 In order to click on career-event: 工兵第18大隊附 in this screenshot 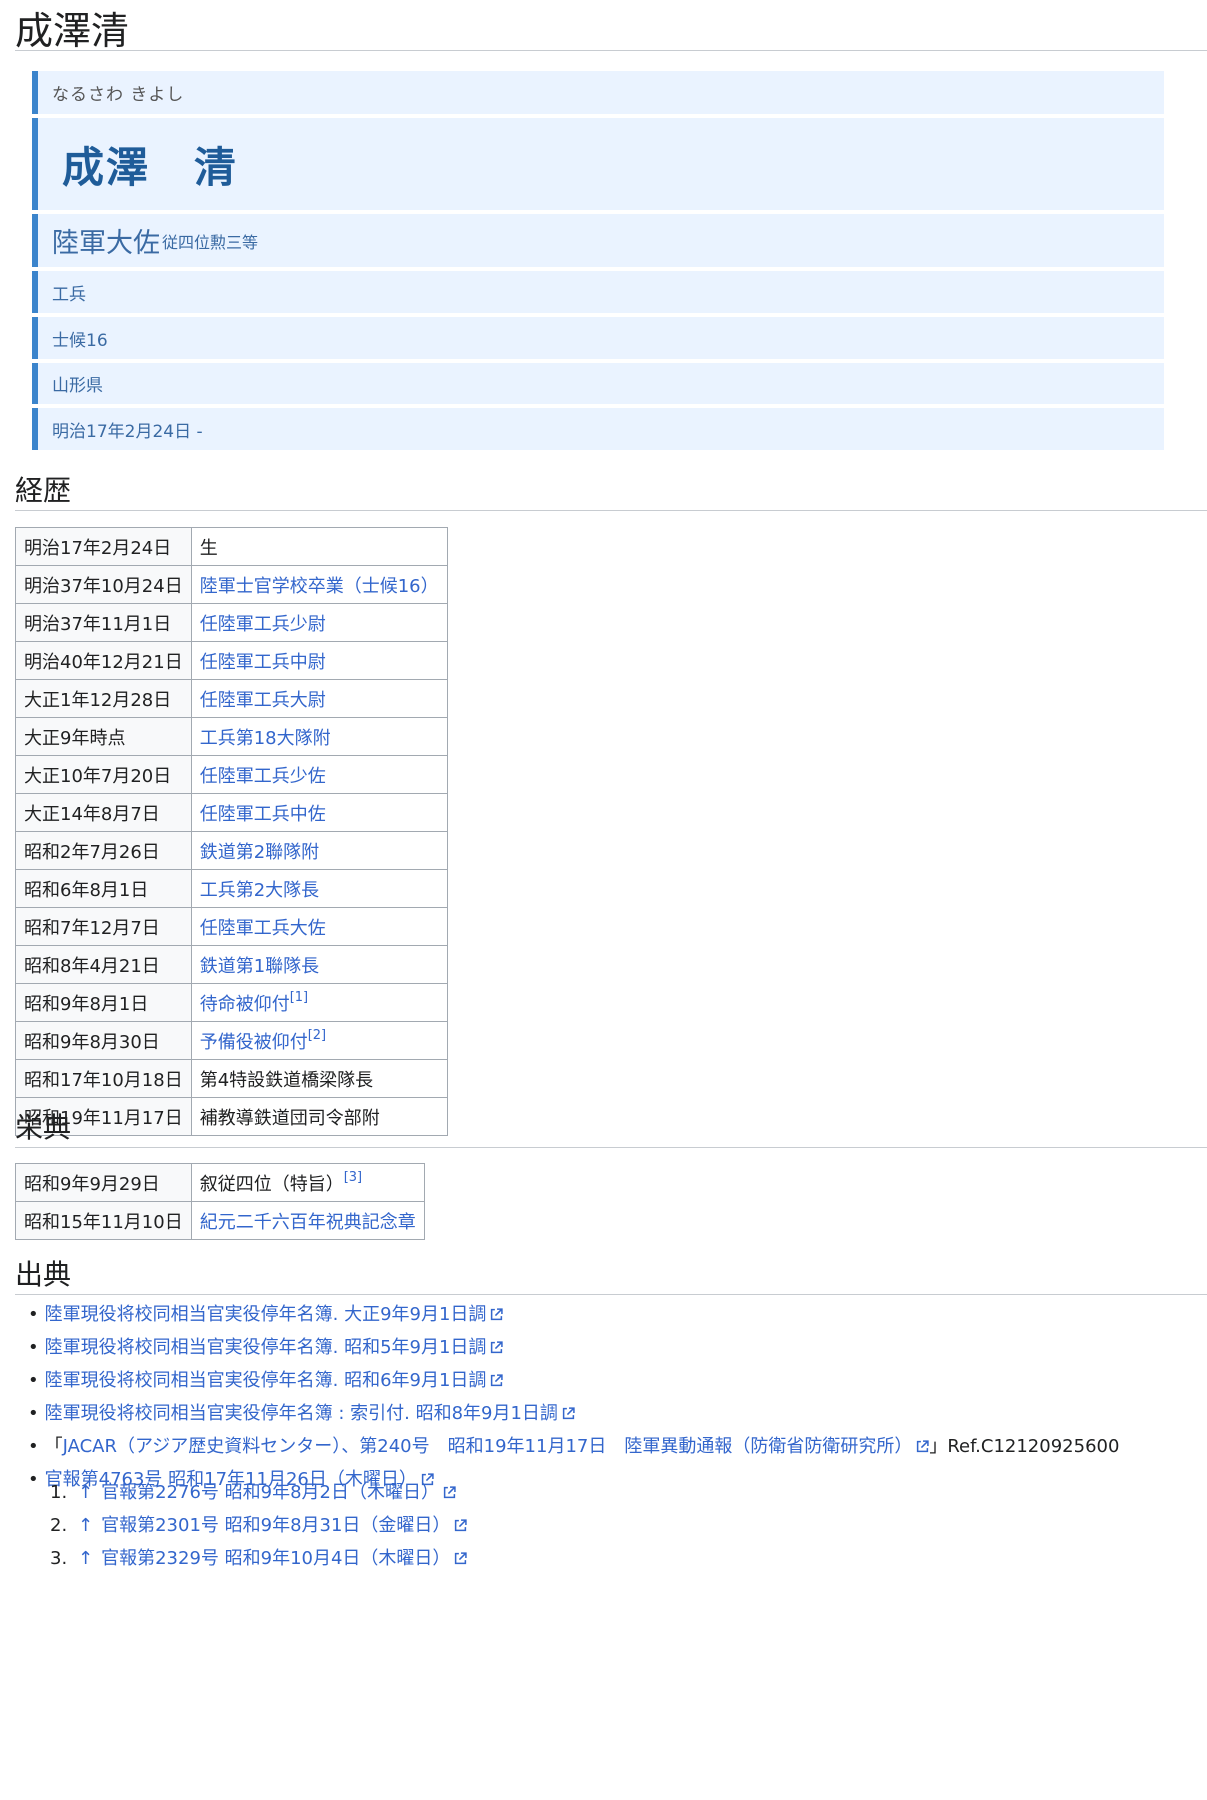, I will do `click(319, 736)`.